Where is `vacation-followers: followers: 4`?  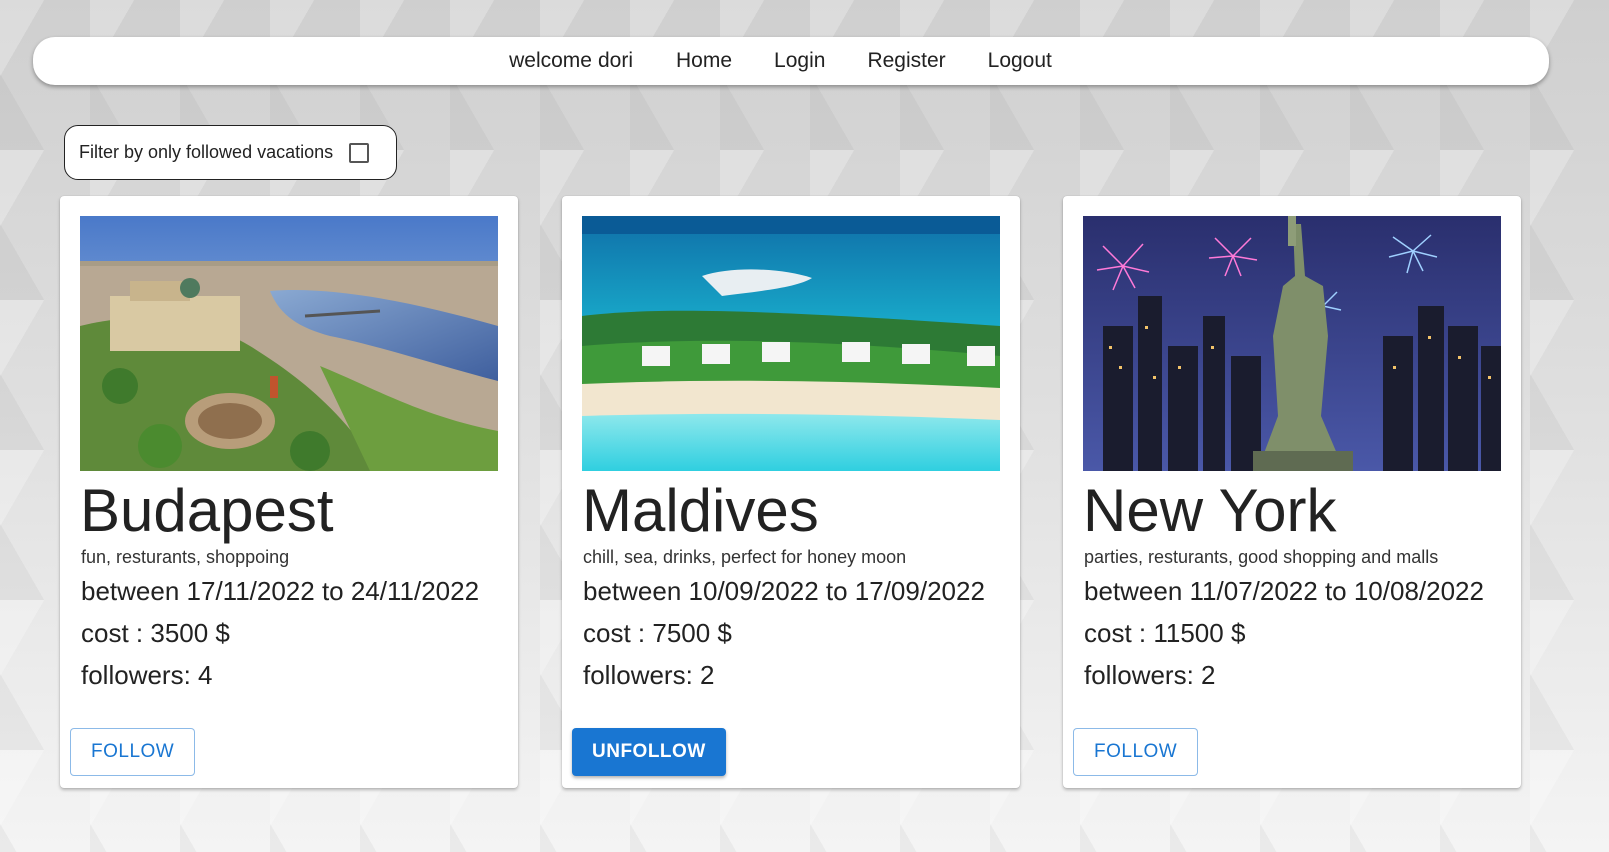 vacation-followers: followers: 4 is located at coordinates (147, 675).